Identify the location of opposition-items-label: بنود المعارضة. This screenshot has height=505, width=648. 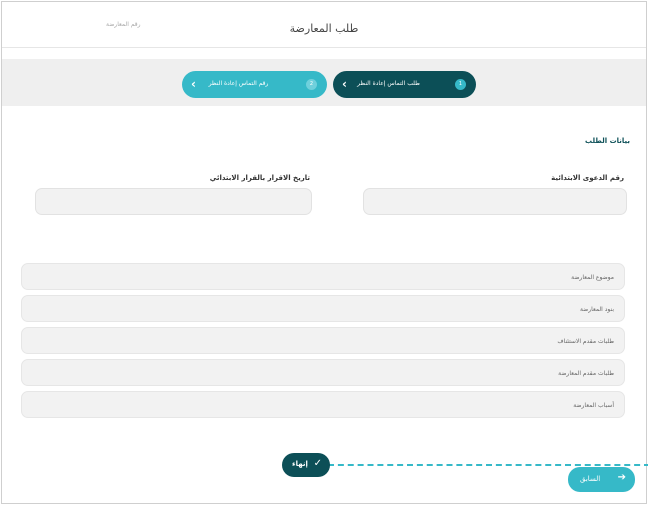
(596, 309).